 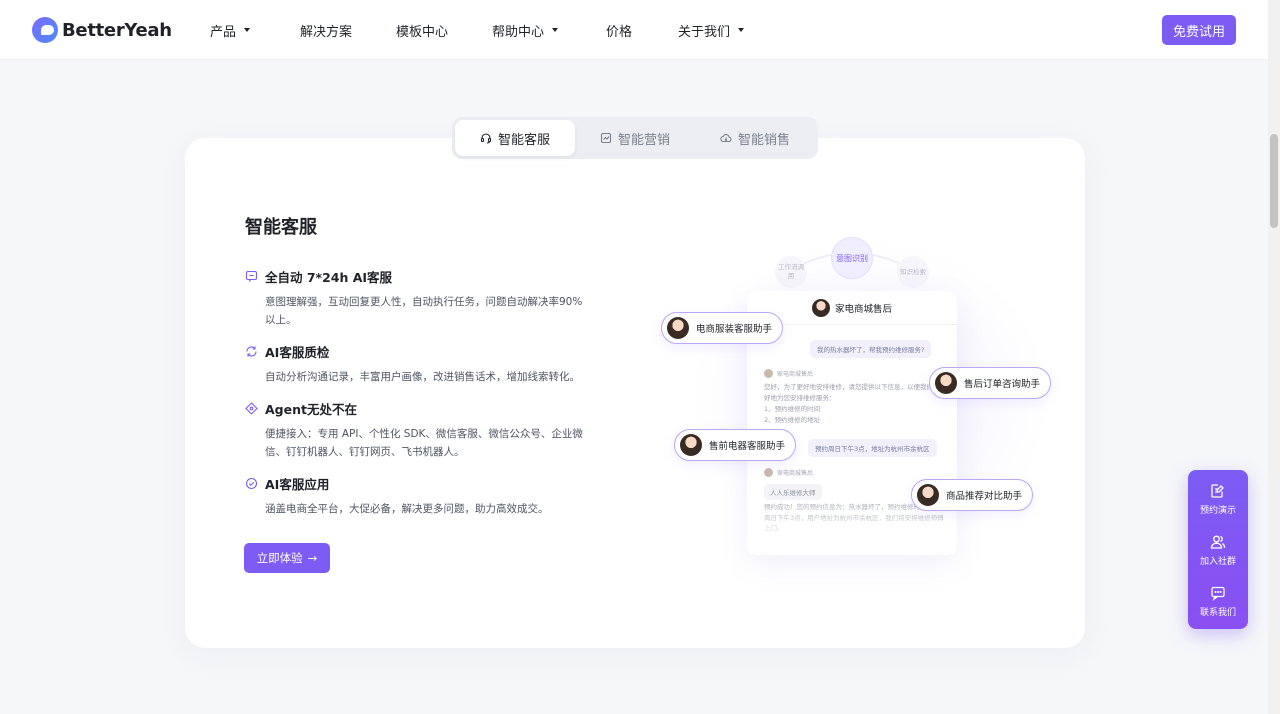 I want to click on main-menu: 产品 解决方案 模板中心 帮助中心 价格 关于我们, so click(x=484, y=30).